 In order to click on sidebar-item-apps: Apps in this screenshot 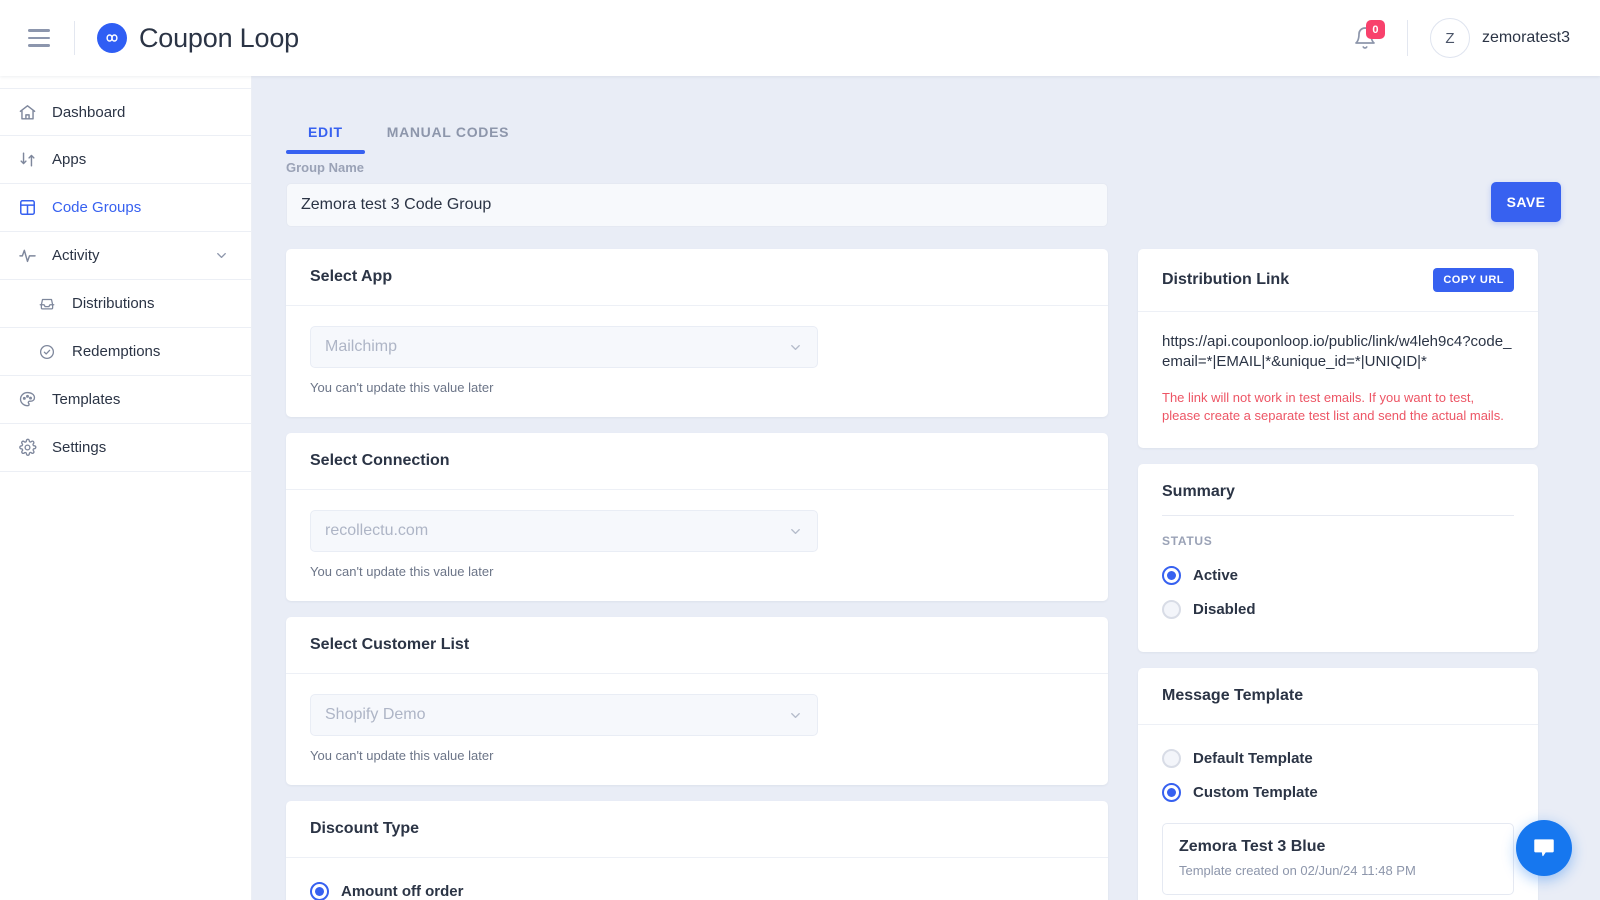, I will do `click(125, 160)`.